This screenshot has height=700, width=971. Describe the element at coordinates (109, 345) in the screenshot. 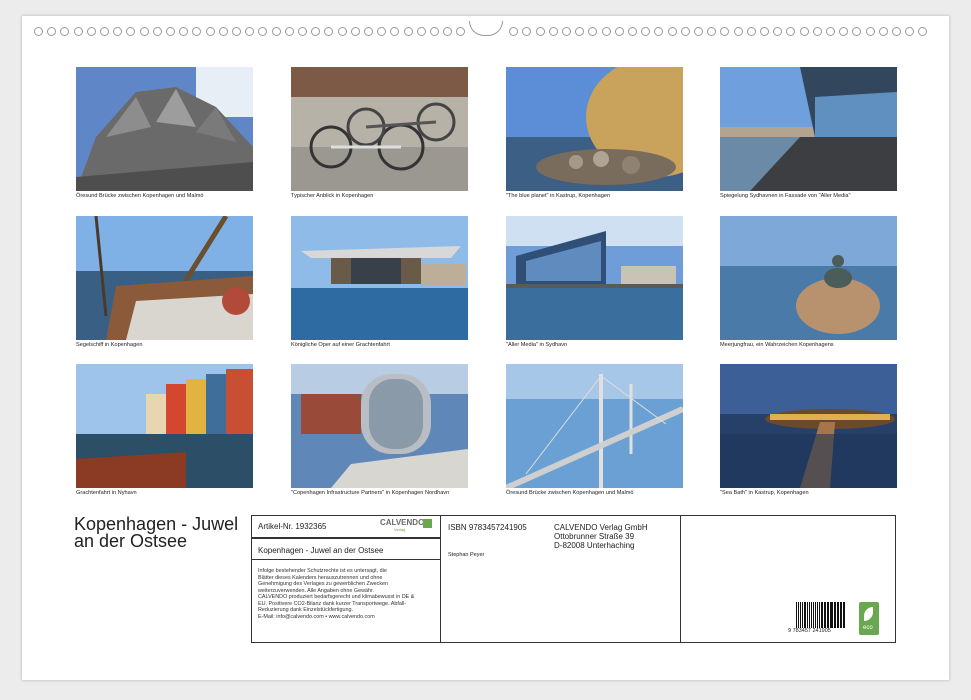

I see `photo-caption: Segelschiff in Kopenhagen` at that location.